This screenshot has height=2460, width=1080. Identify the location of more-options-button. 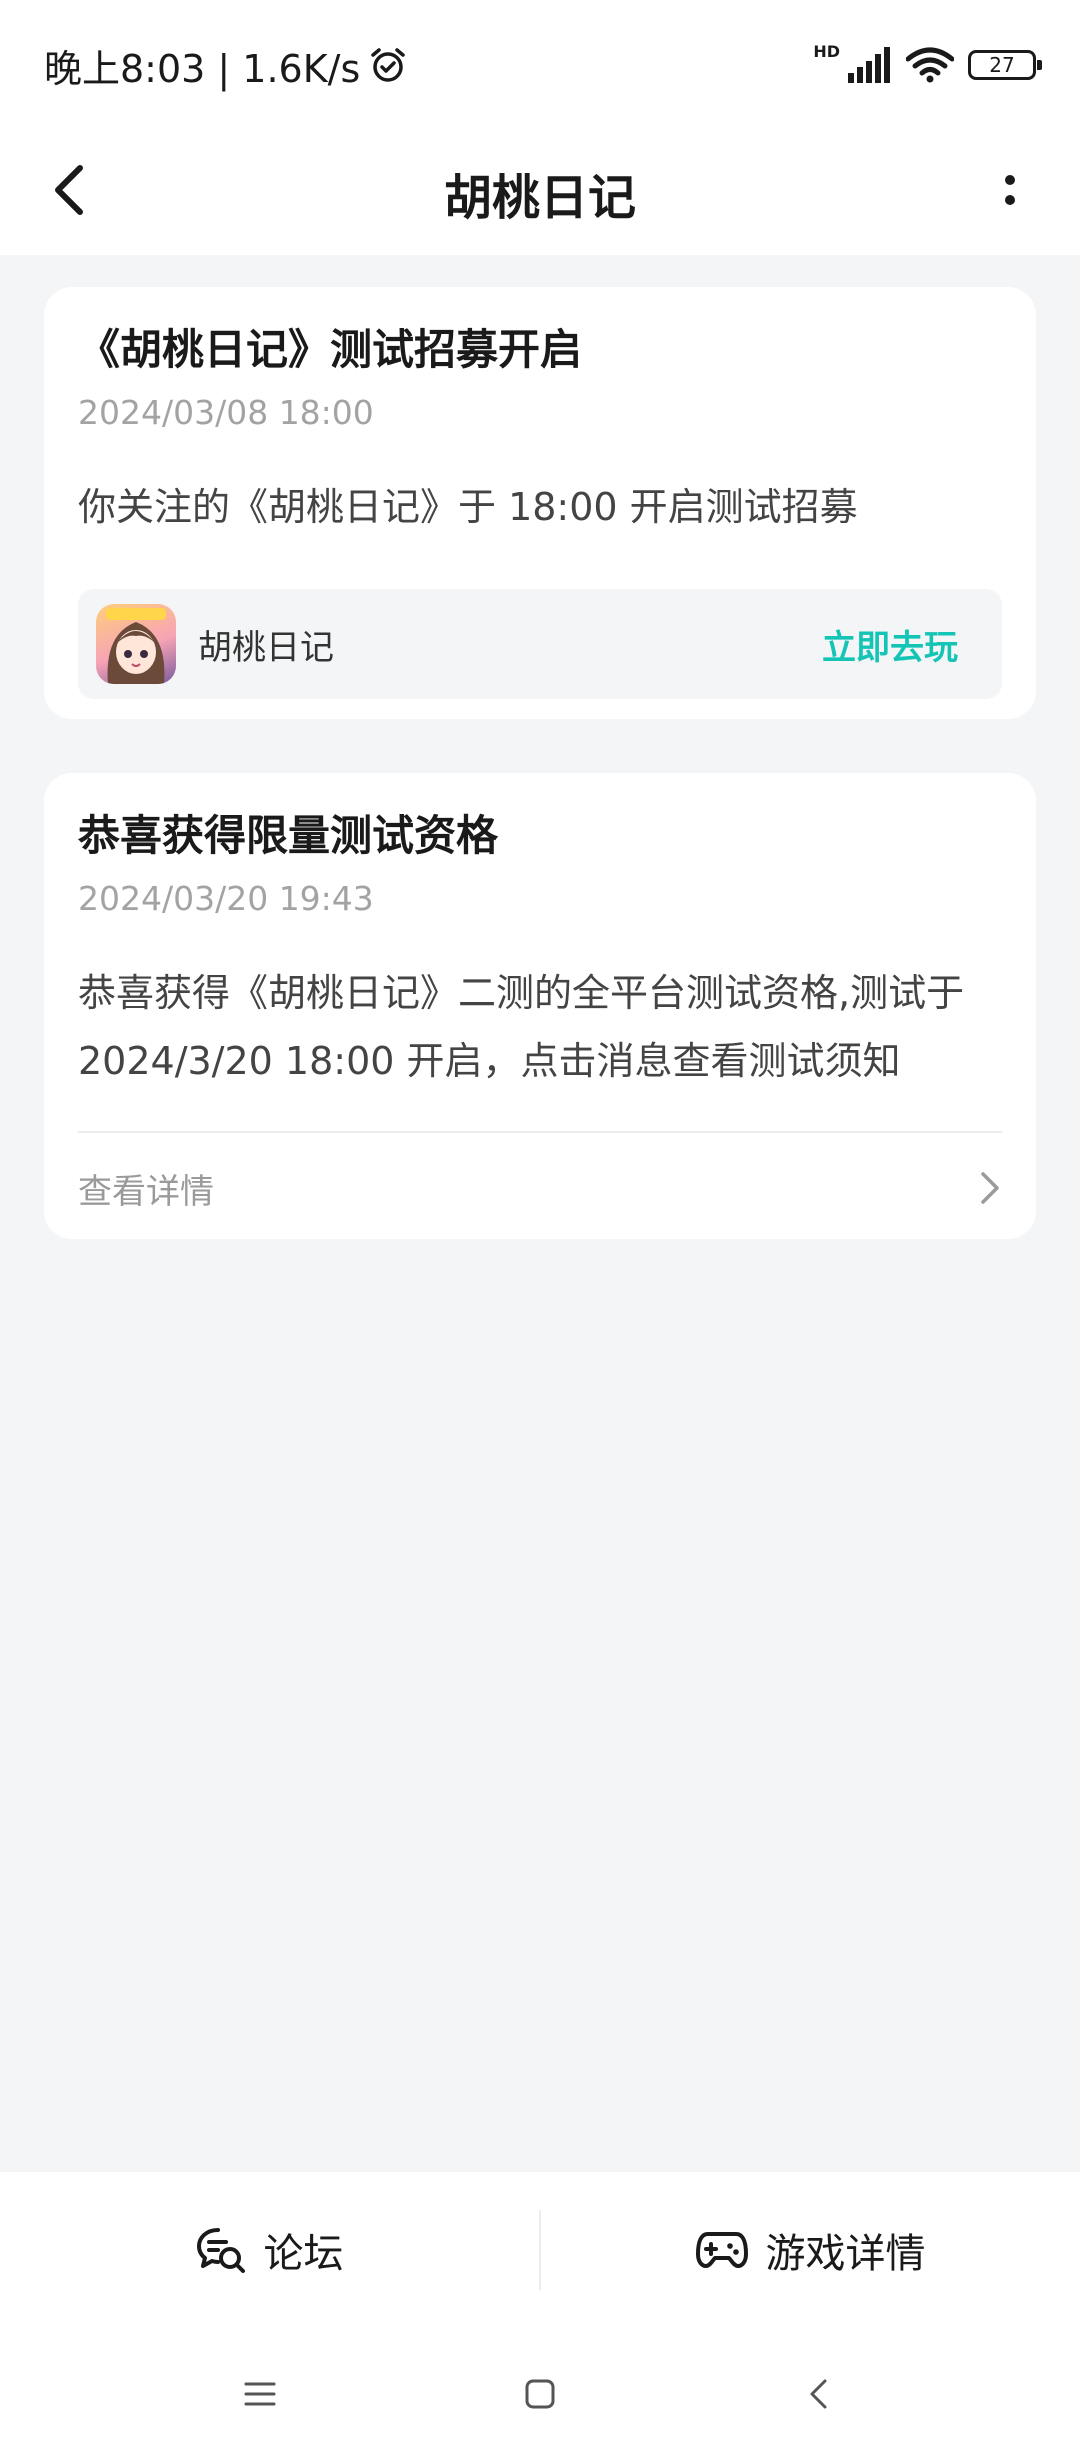
(1010, 190).